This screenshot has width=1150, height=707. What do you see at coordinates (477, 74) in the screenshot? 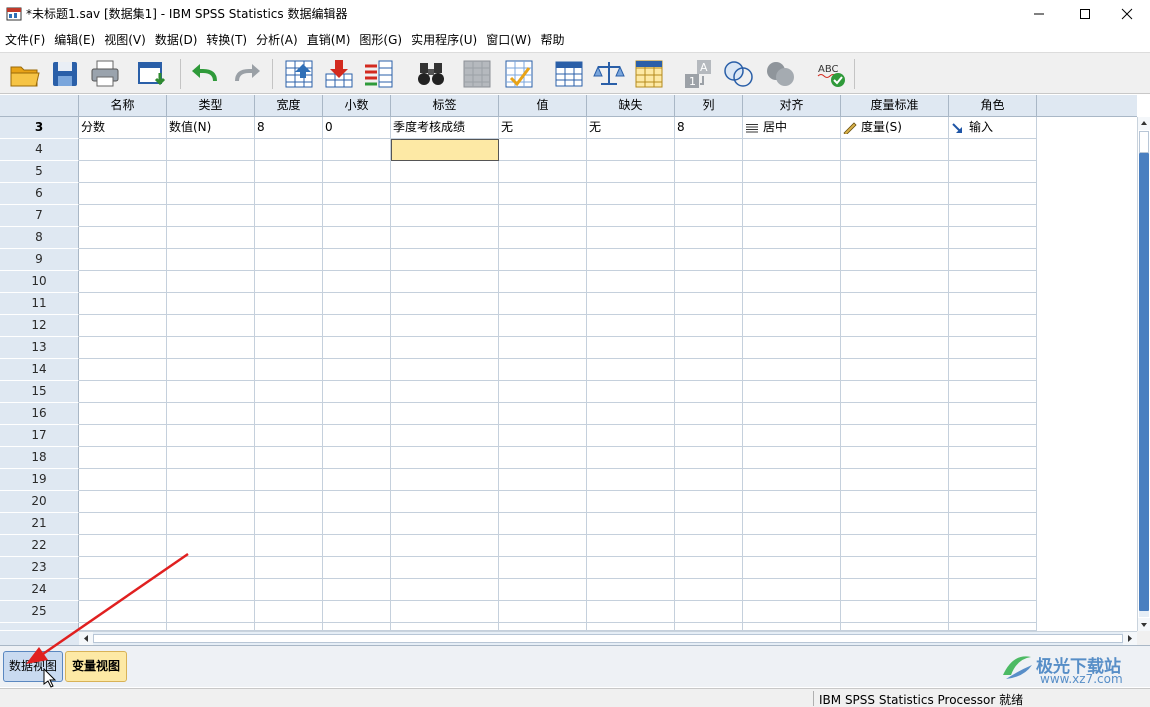
I see `insert-cases-button` at bounding box center [477, 74].